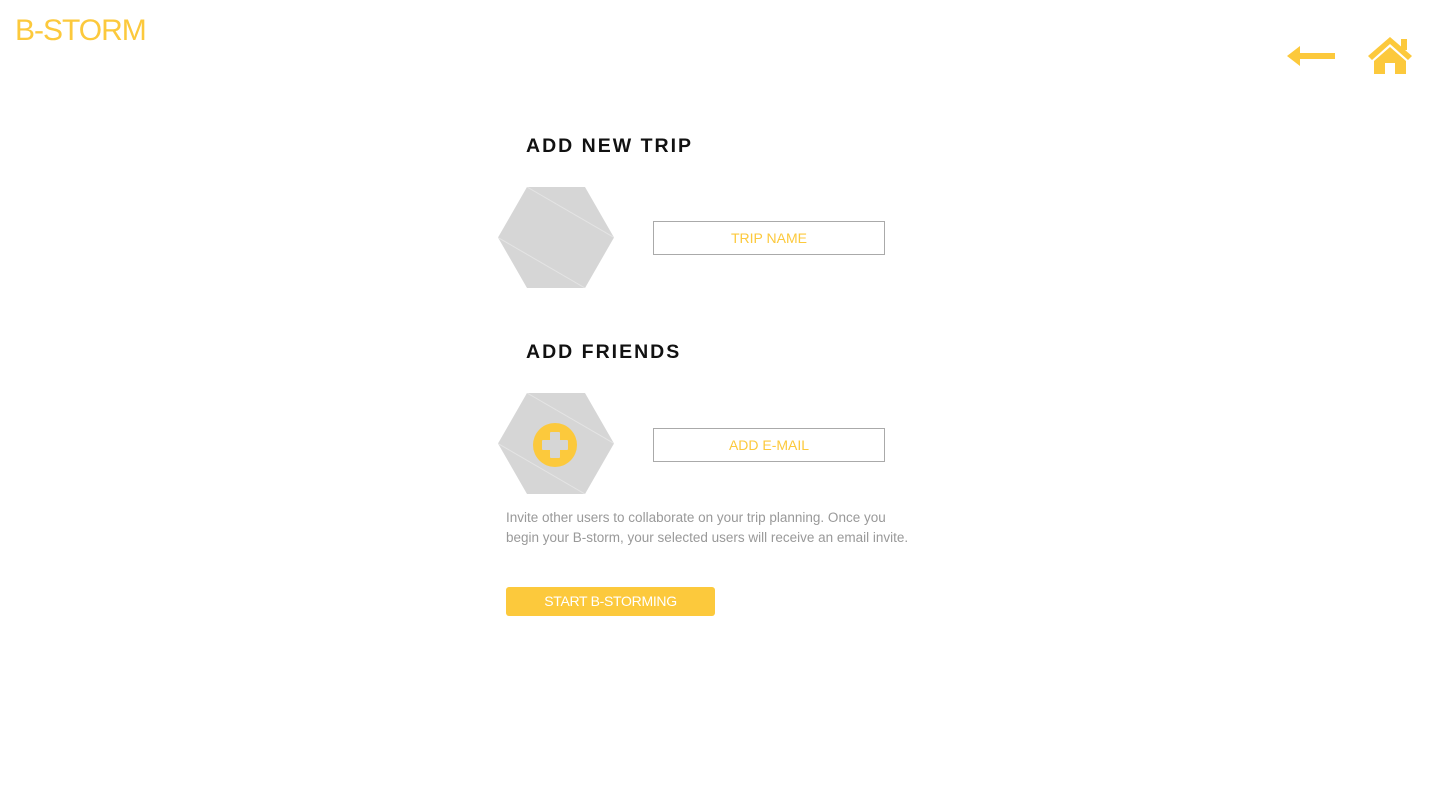 The image size is (1435, 796). I want to click on email-input, so click(769, 445).